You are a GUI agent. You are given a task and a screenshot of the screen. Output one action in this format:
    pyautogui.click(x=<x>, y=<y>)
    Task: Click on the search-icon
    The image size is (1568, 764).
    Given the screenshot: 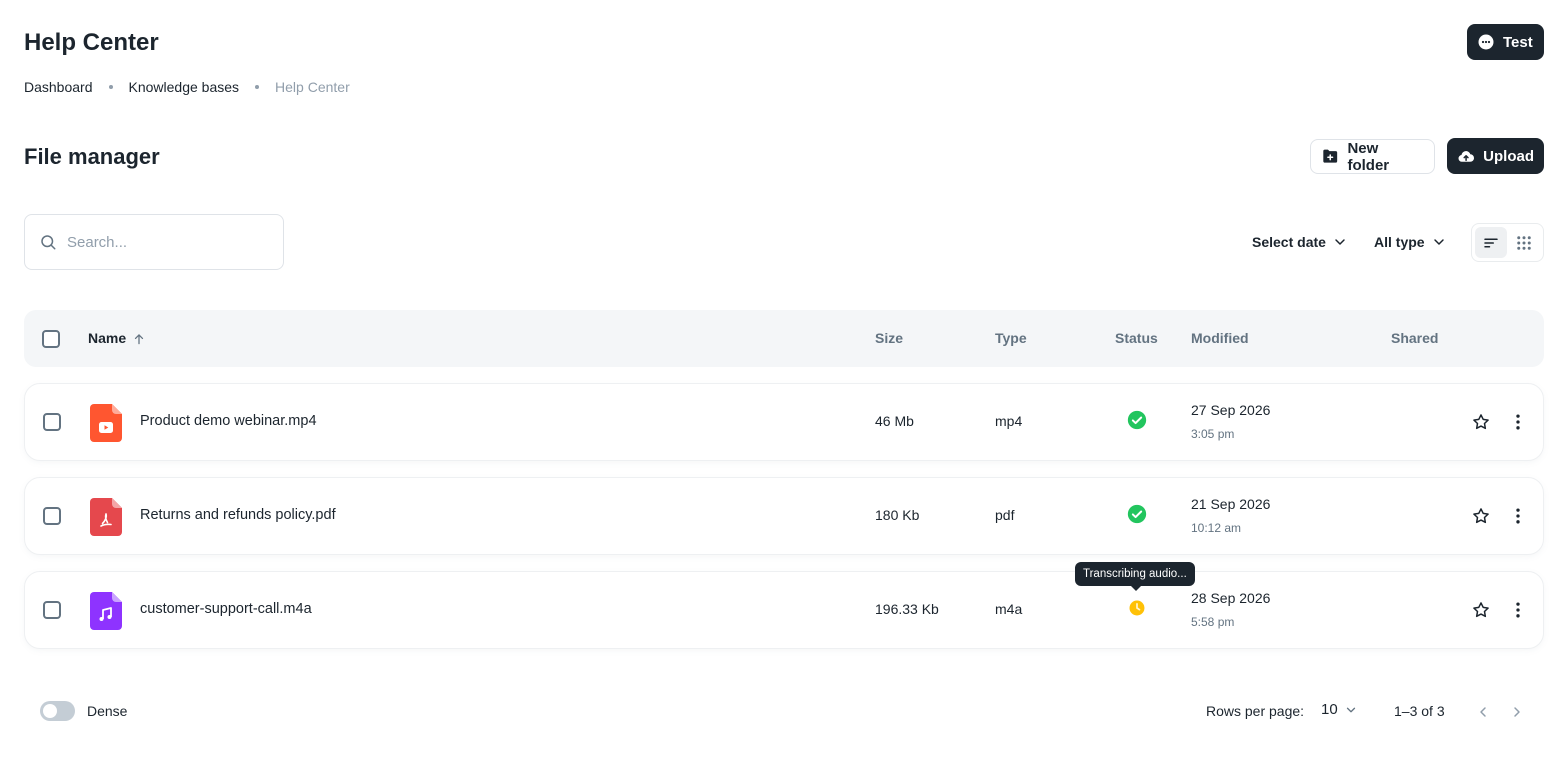 What is the action you would take?
    pyautogui.click(x=48, y=242)
    